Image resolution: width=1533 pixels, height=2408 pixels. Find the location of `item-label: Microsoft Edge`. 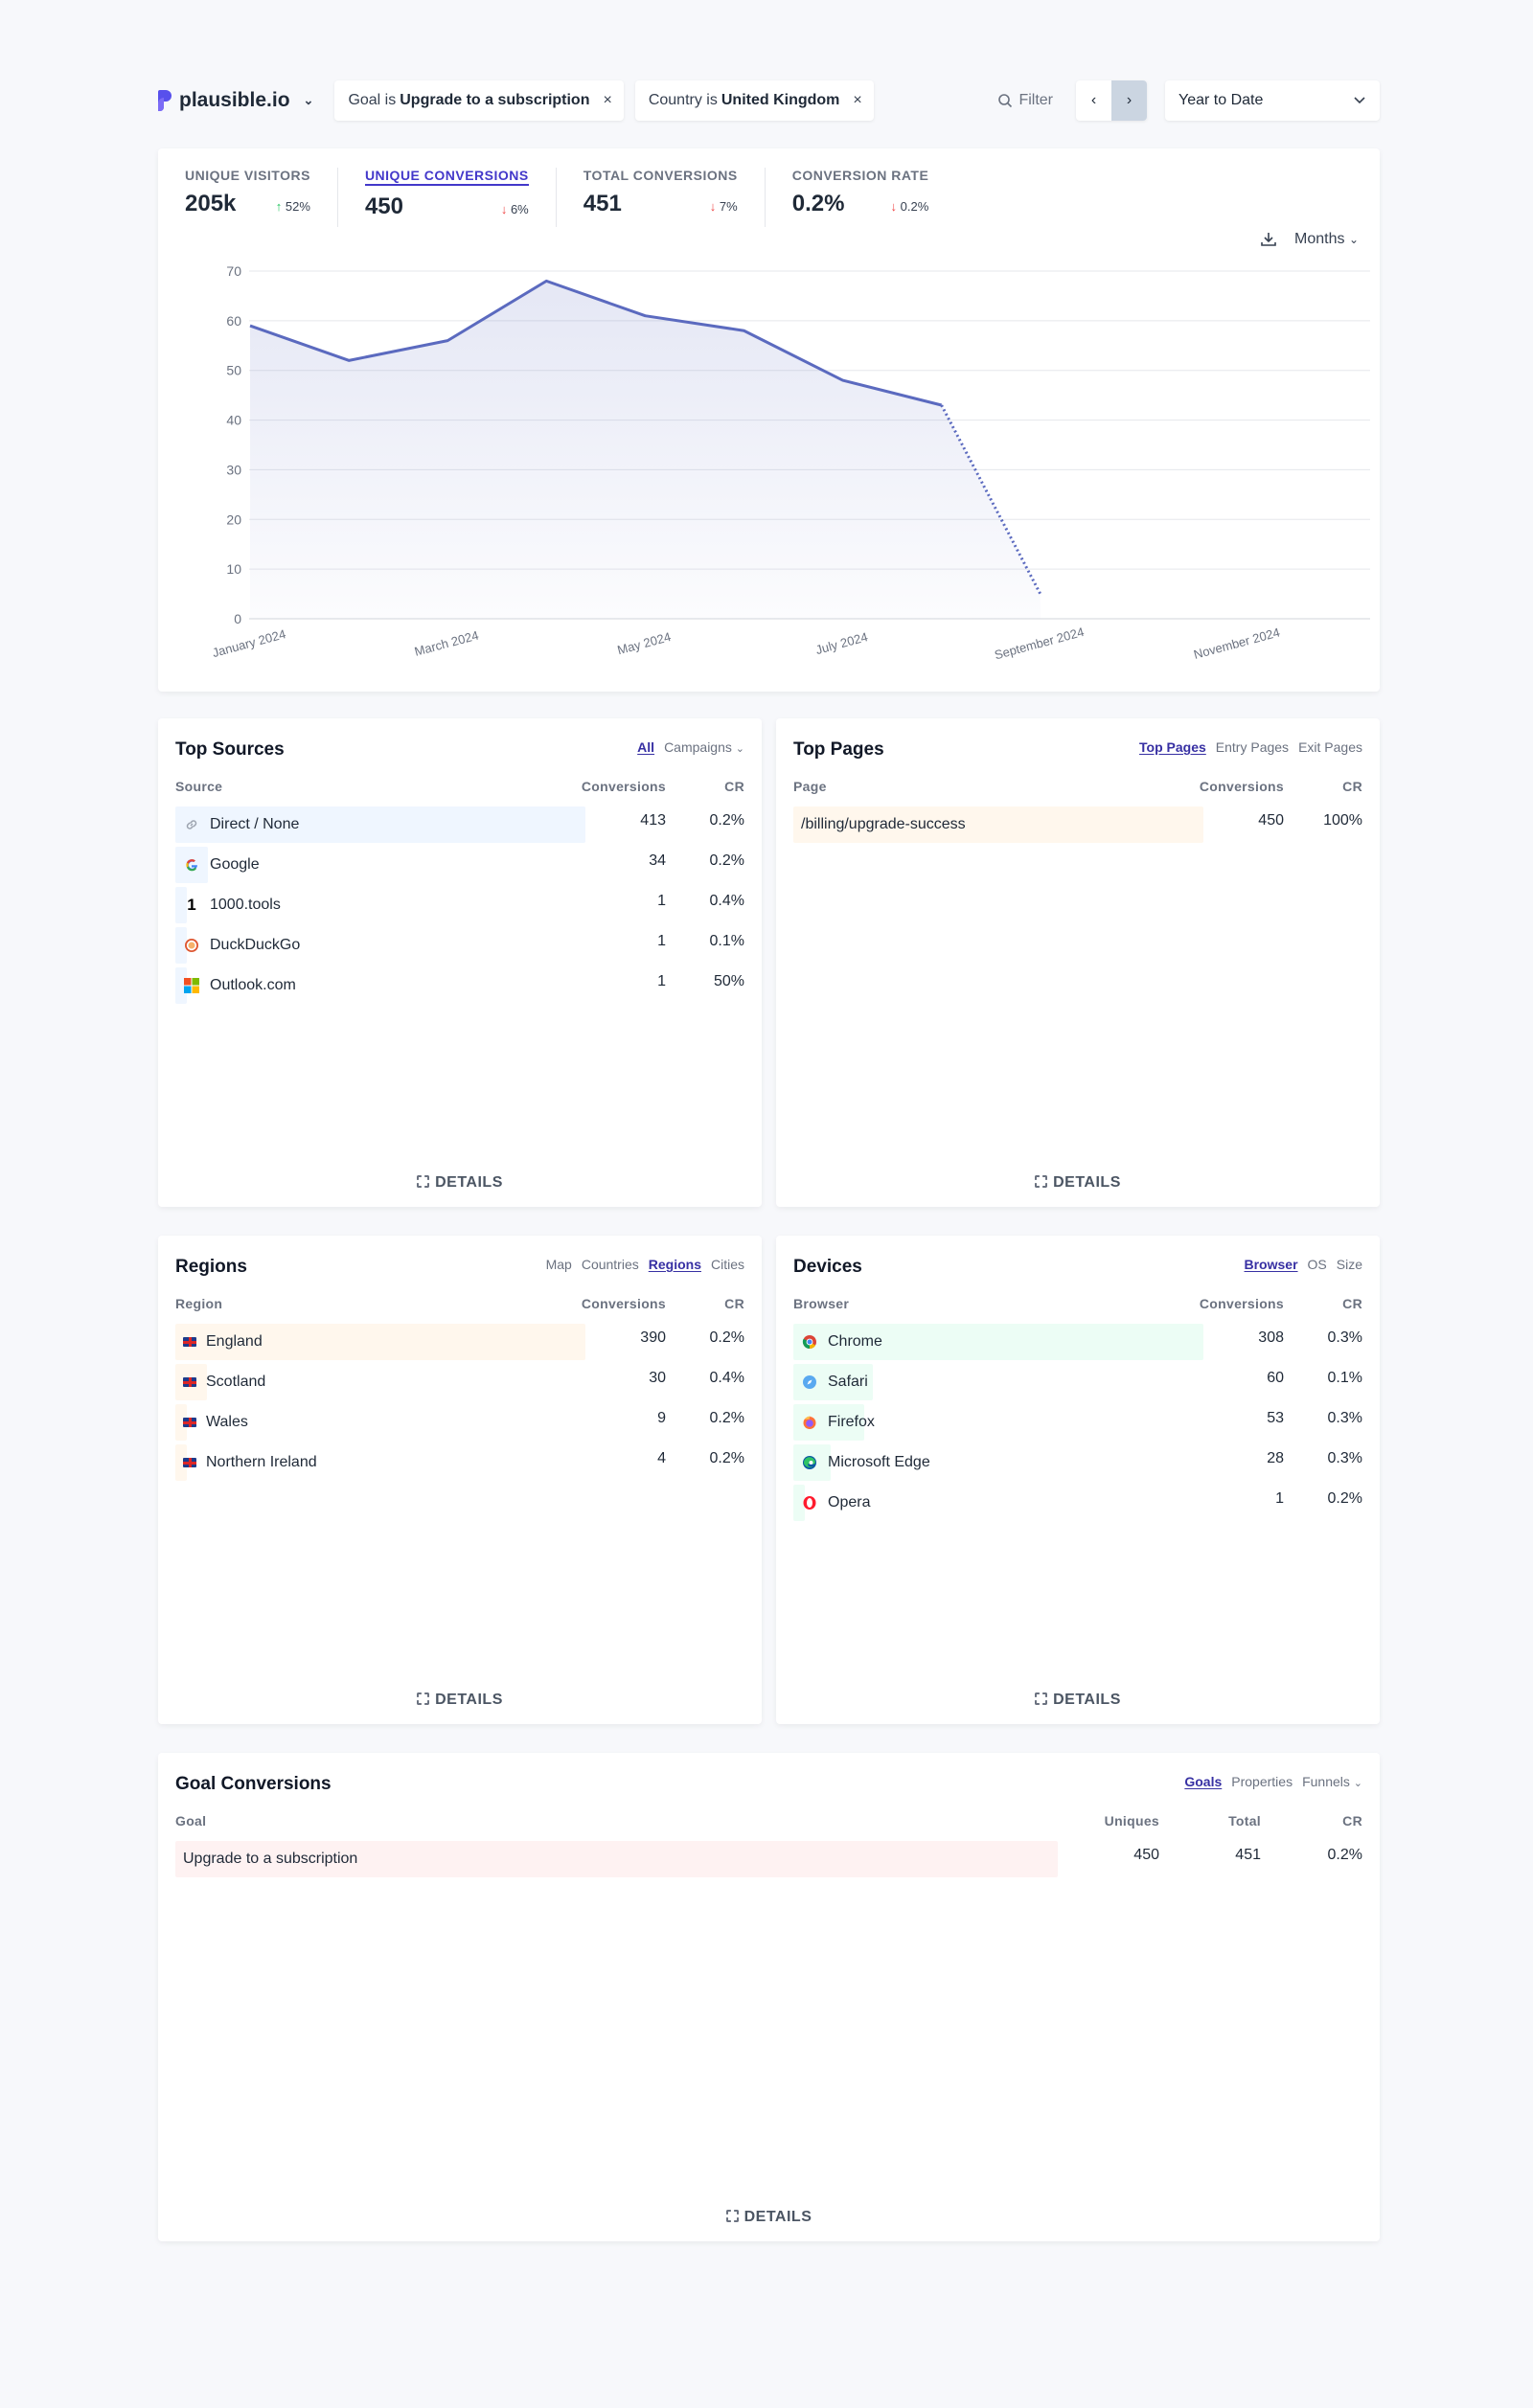

item-label: Microsoft Edge is located at coordinates (879, 1462).